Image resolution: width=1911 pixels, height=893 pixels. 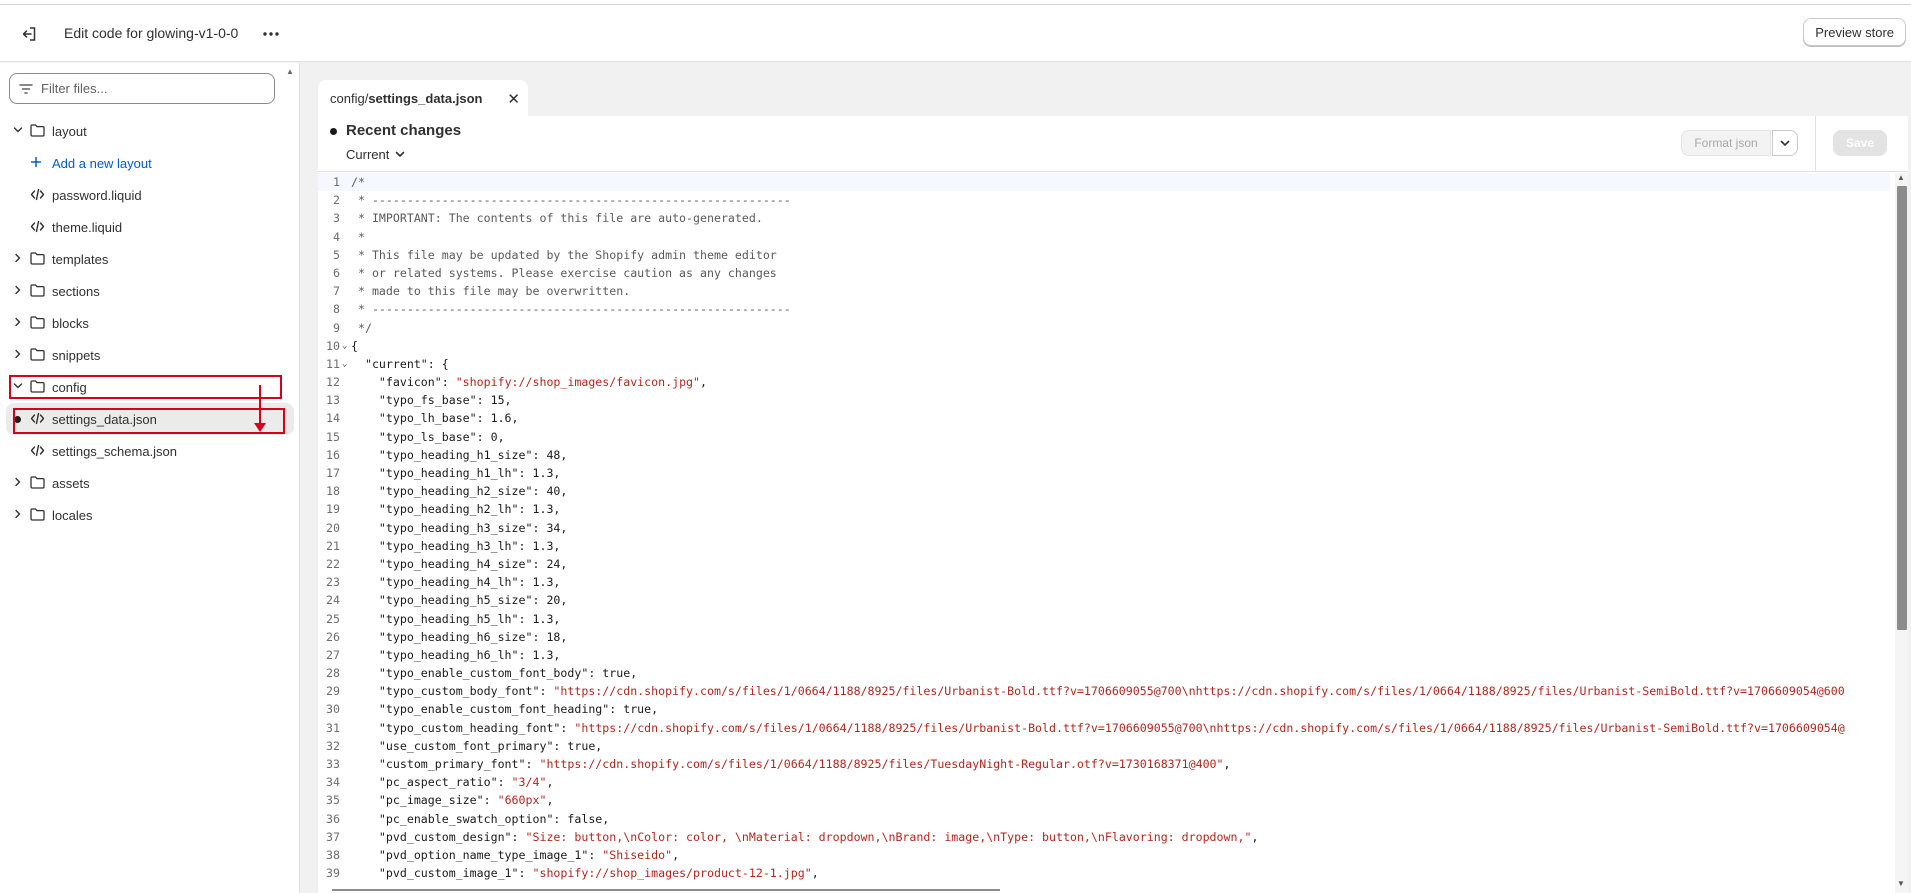 I want to click on code-line: 15 "typo_ls_base": 0,, so click(x=1104, y=437).